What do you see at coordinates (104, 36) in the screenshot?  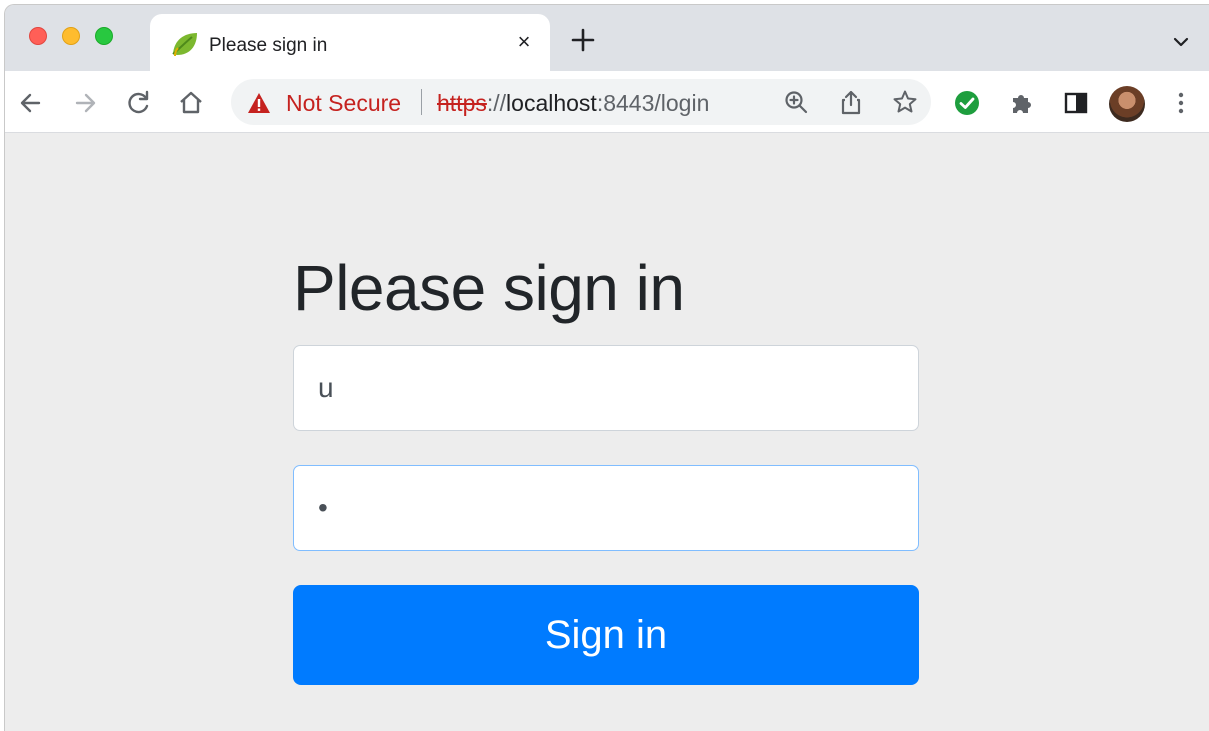 I see `maximize-window-button` at bounding box center [104, 36].